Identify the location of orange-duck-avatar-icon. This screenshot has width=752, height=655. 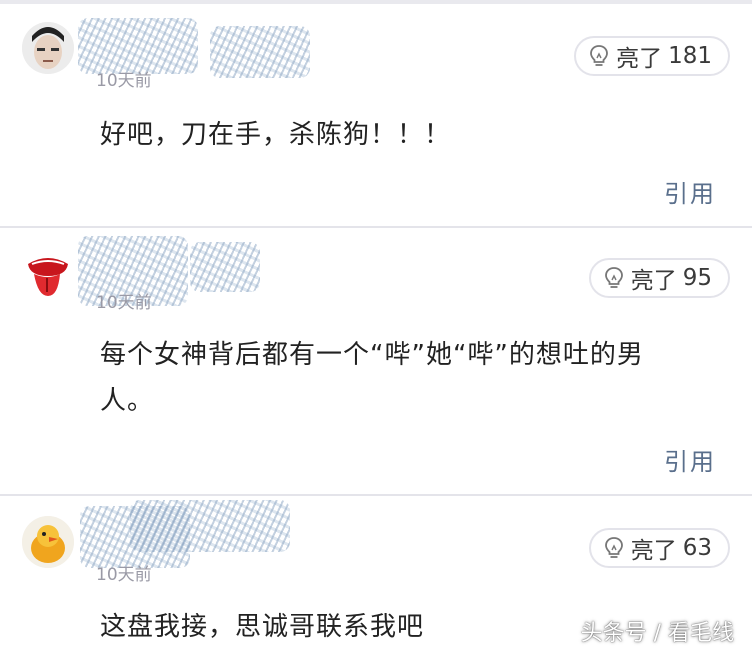
(48, 542).